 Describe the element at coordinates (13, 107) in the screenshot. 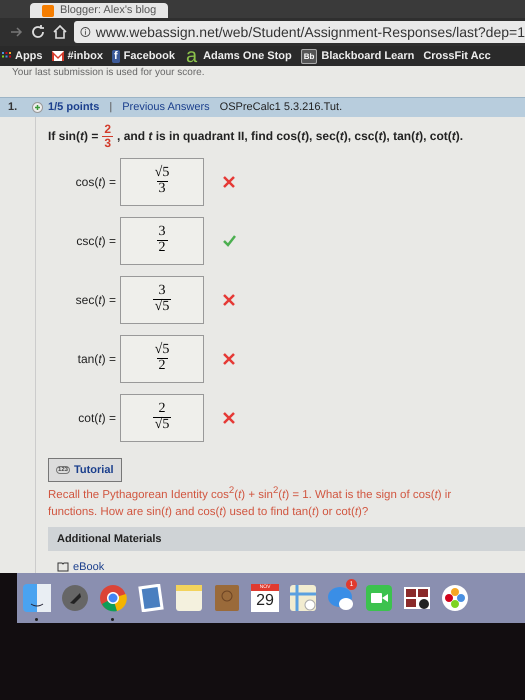

I see `question-number: 1.` at that location.